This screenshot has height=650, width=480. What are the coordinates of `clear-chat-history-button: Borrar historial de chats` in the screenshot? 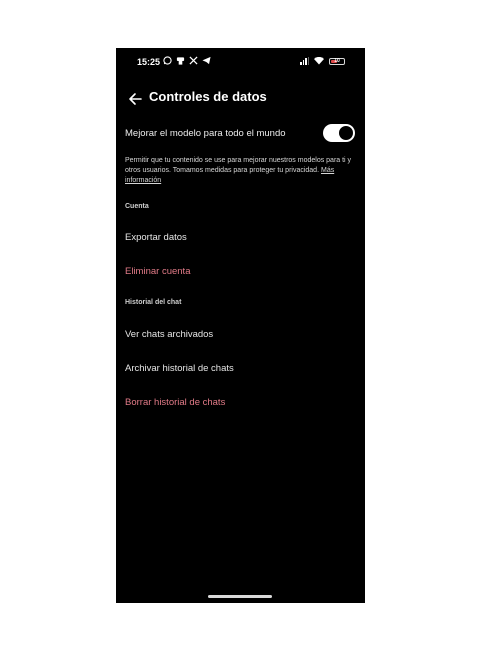 It's located at (240, 403).